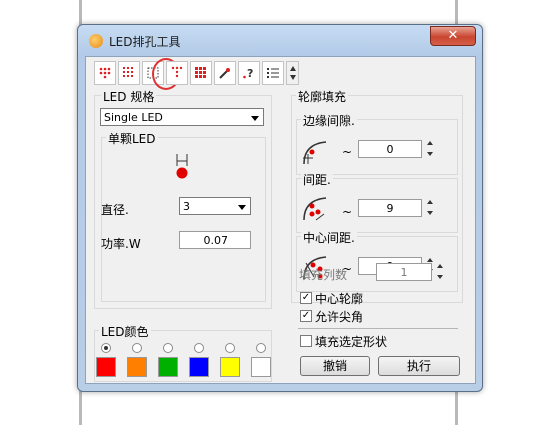 The image size is (560, 425). I want to click on window-title: LED排孔工具, so click(145, 42).